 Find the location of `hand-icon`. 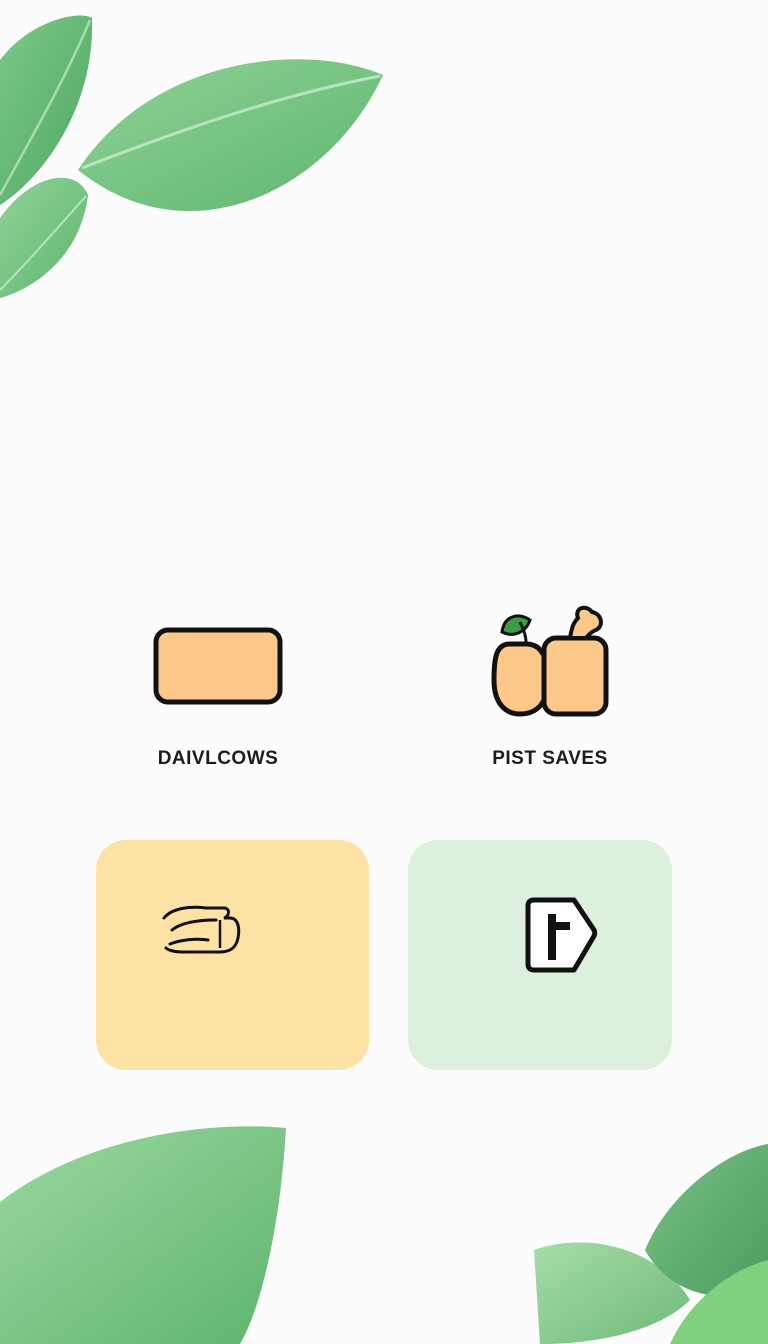

hand-icon is located at coordinates (201, 929).